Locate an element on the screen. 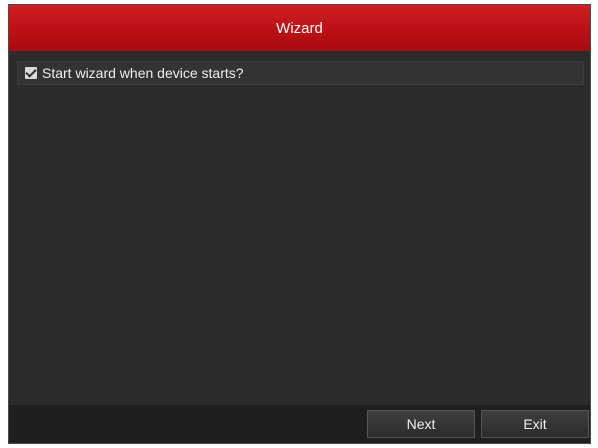  title-bar: Wizard is located at coordinates (299, 28).